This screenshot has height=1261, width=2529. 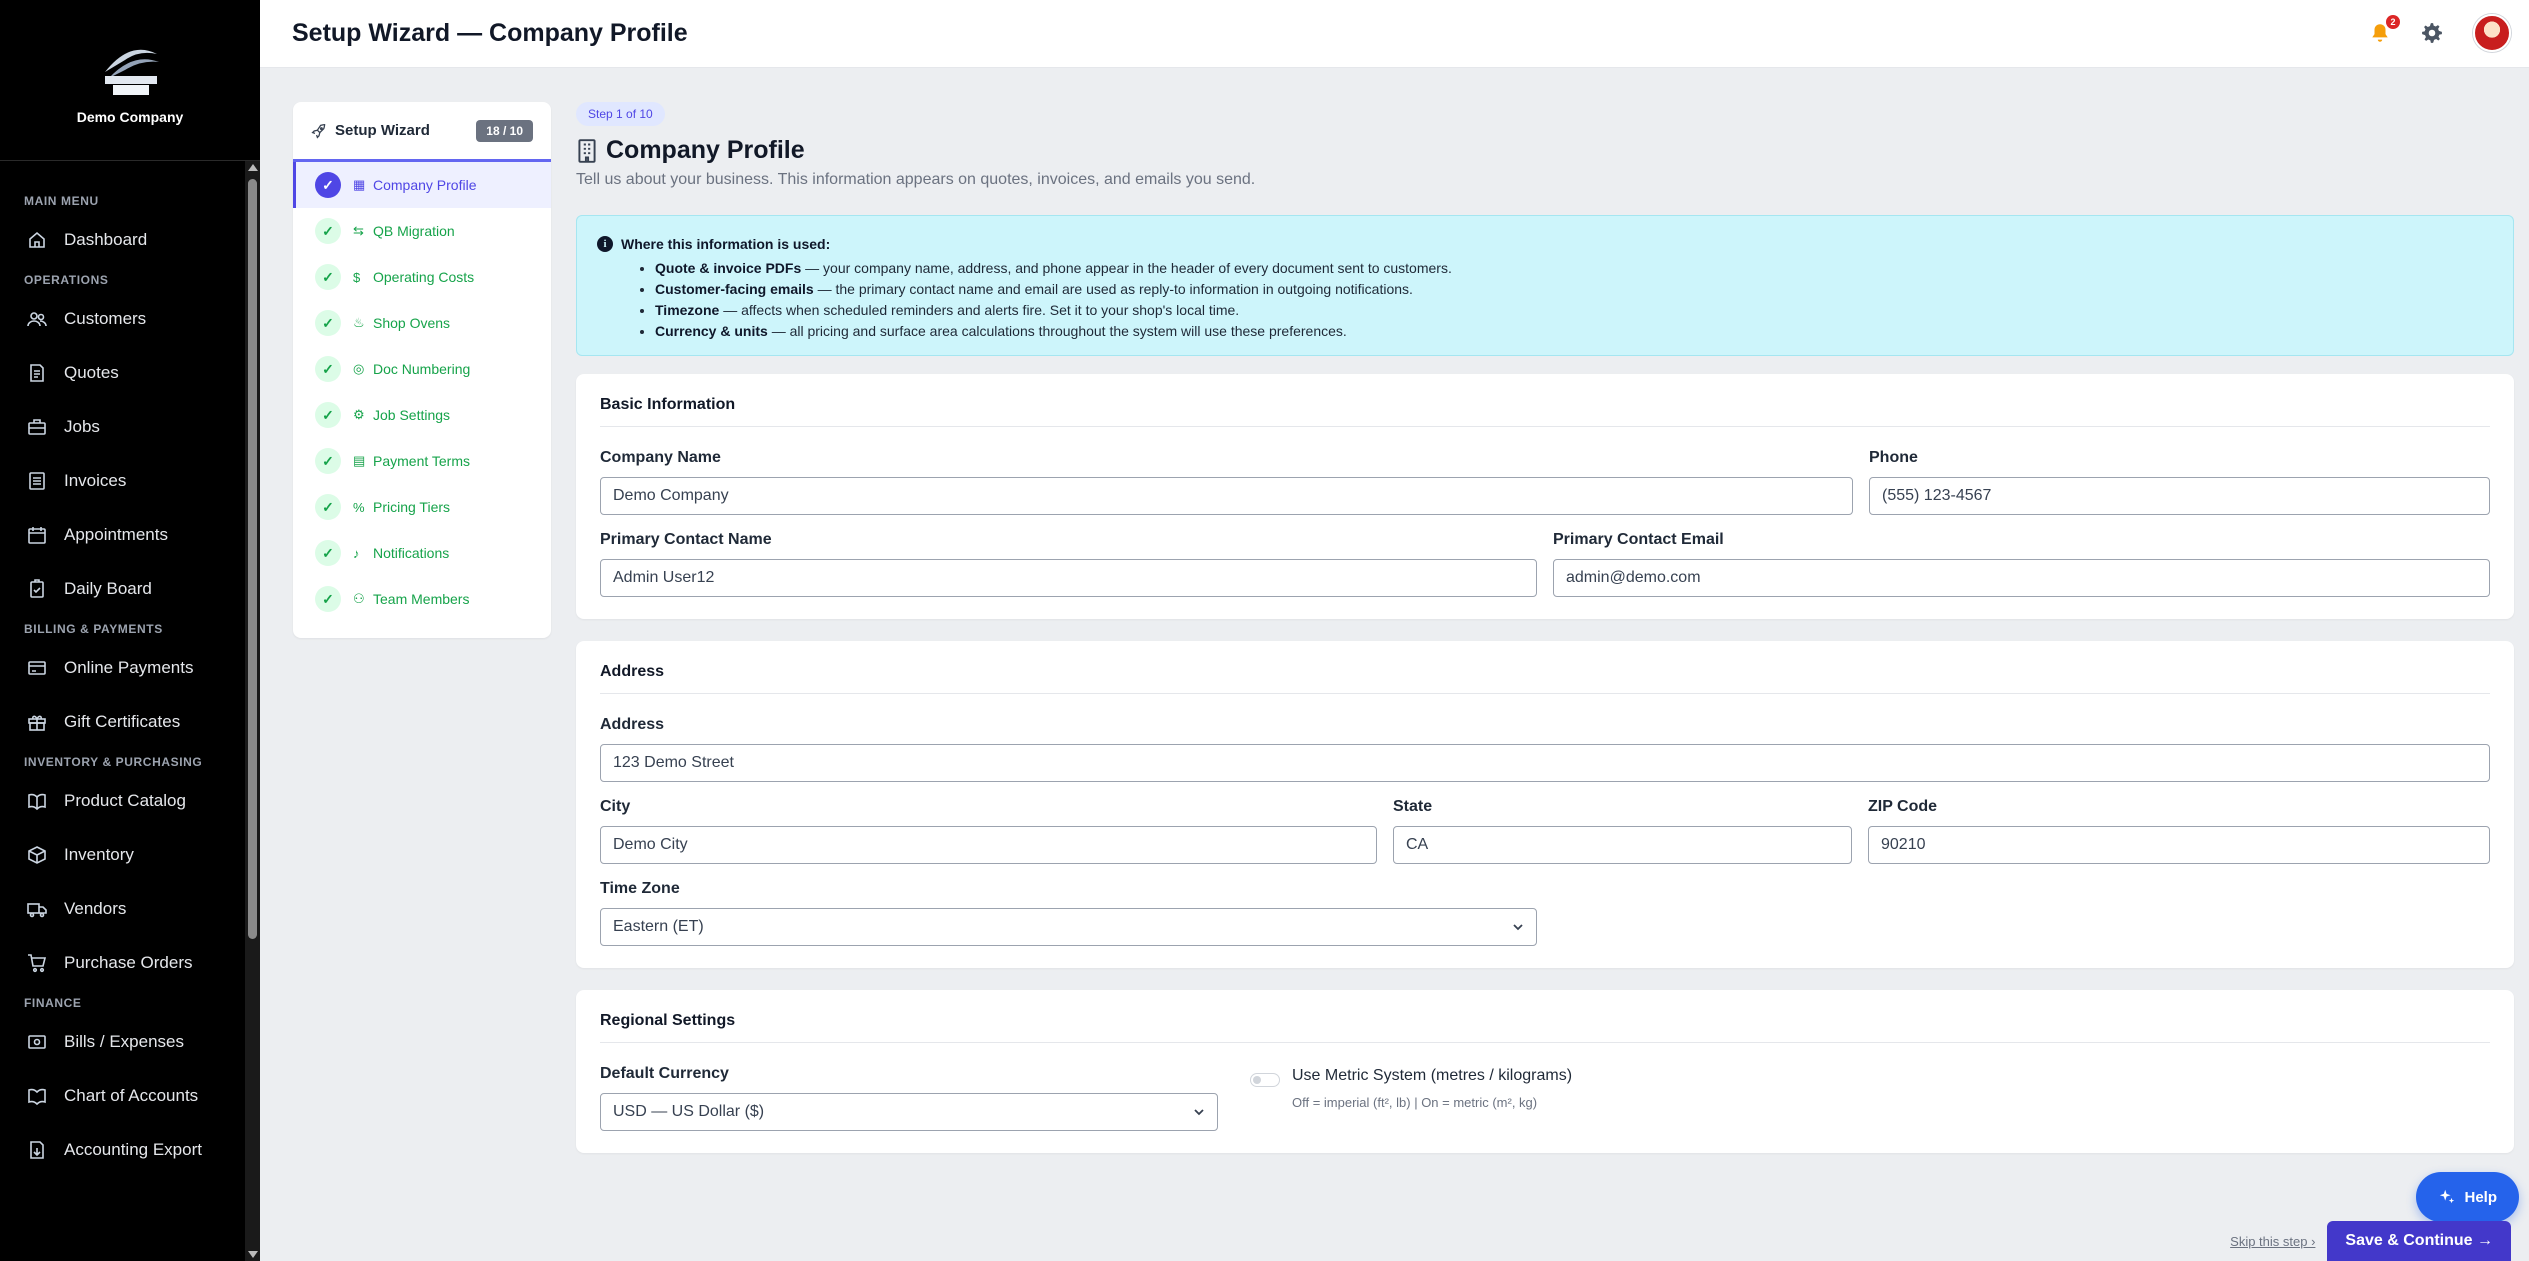 What do you see at coordinates (93, 629) in the screenshot?
I see `sidebar-section-billing: BILLING & PAYMENTS` at bounding box center [93, 629].